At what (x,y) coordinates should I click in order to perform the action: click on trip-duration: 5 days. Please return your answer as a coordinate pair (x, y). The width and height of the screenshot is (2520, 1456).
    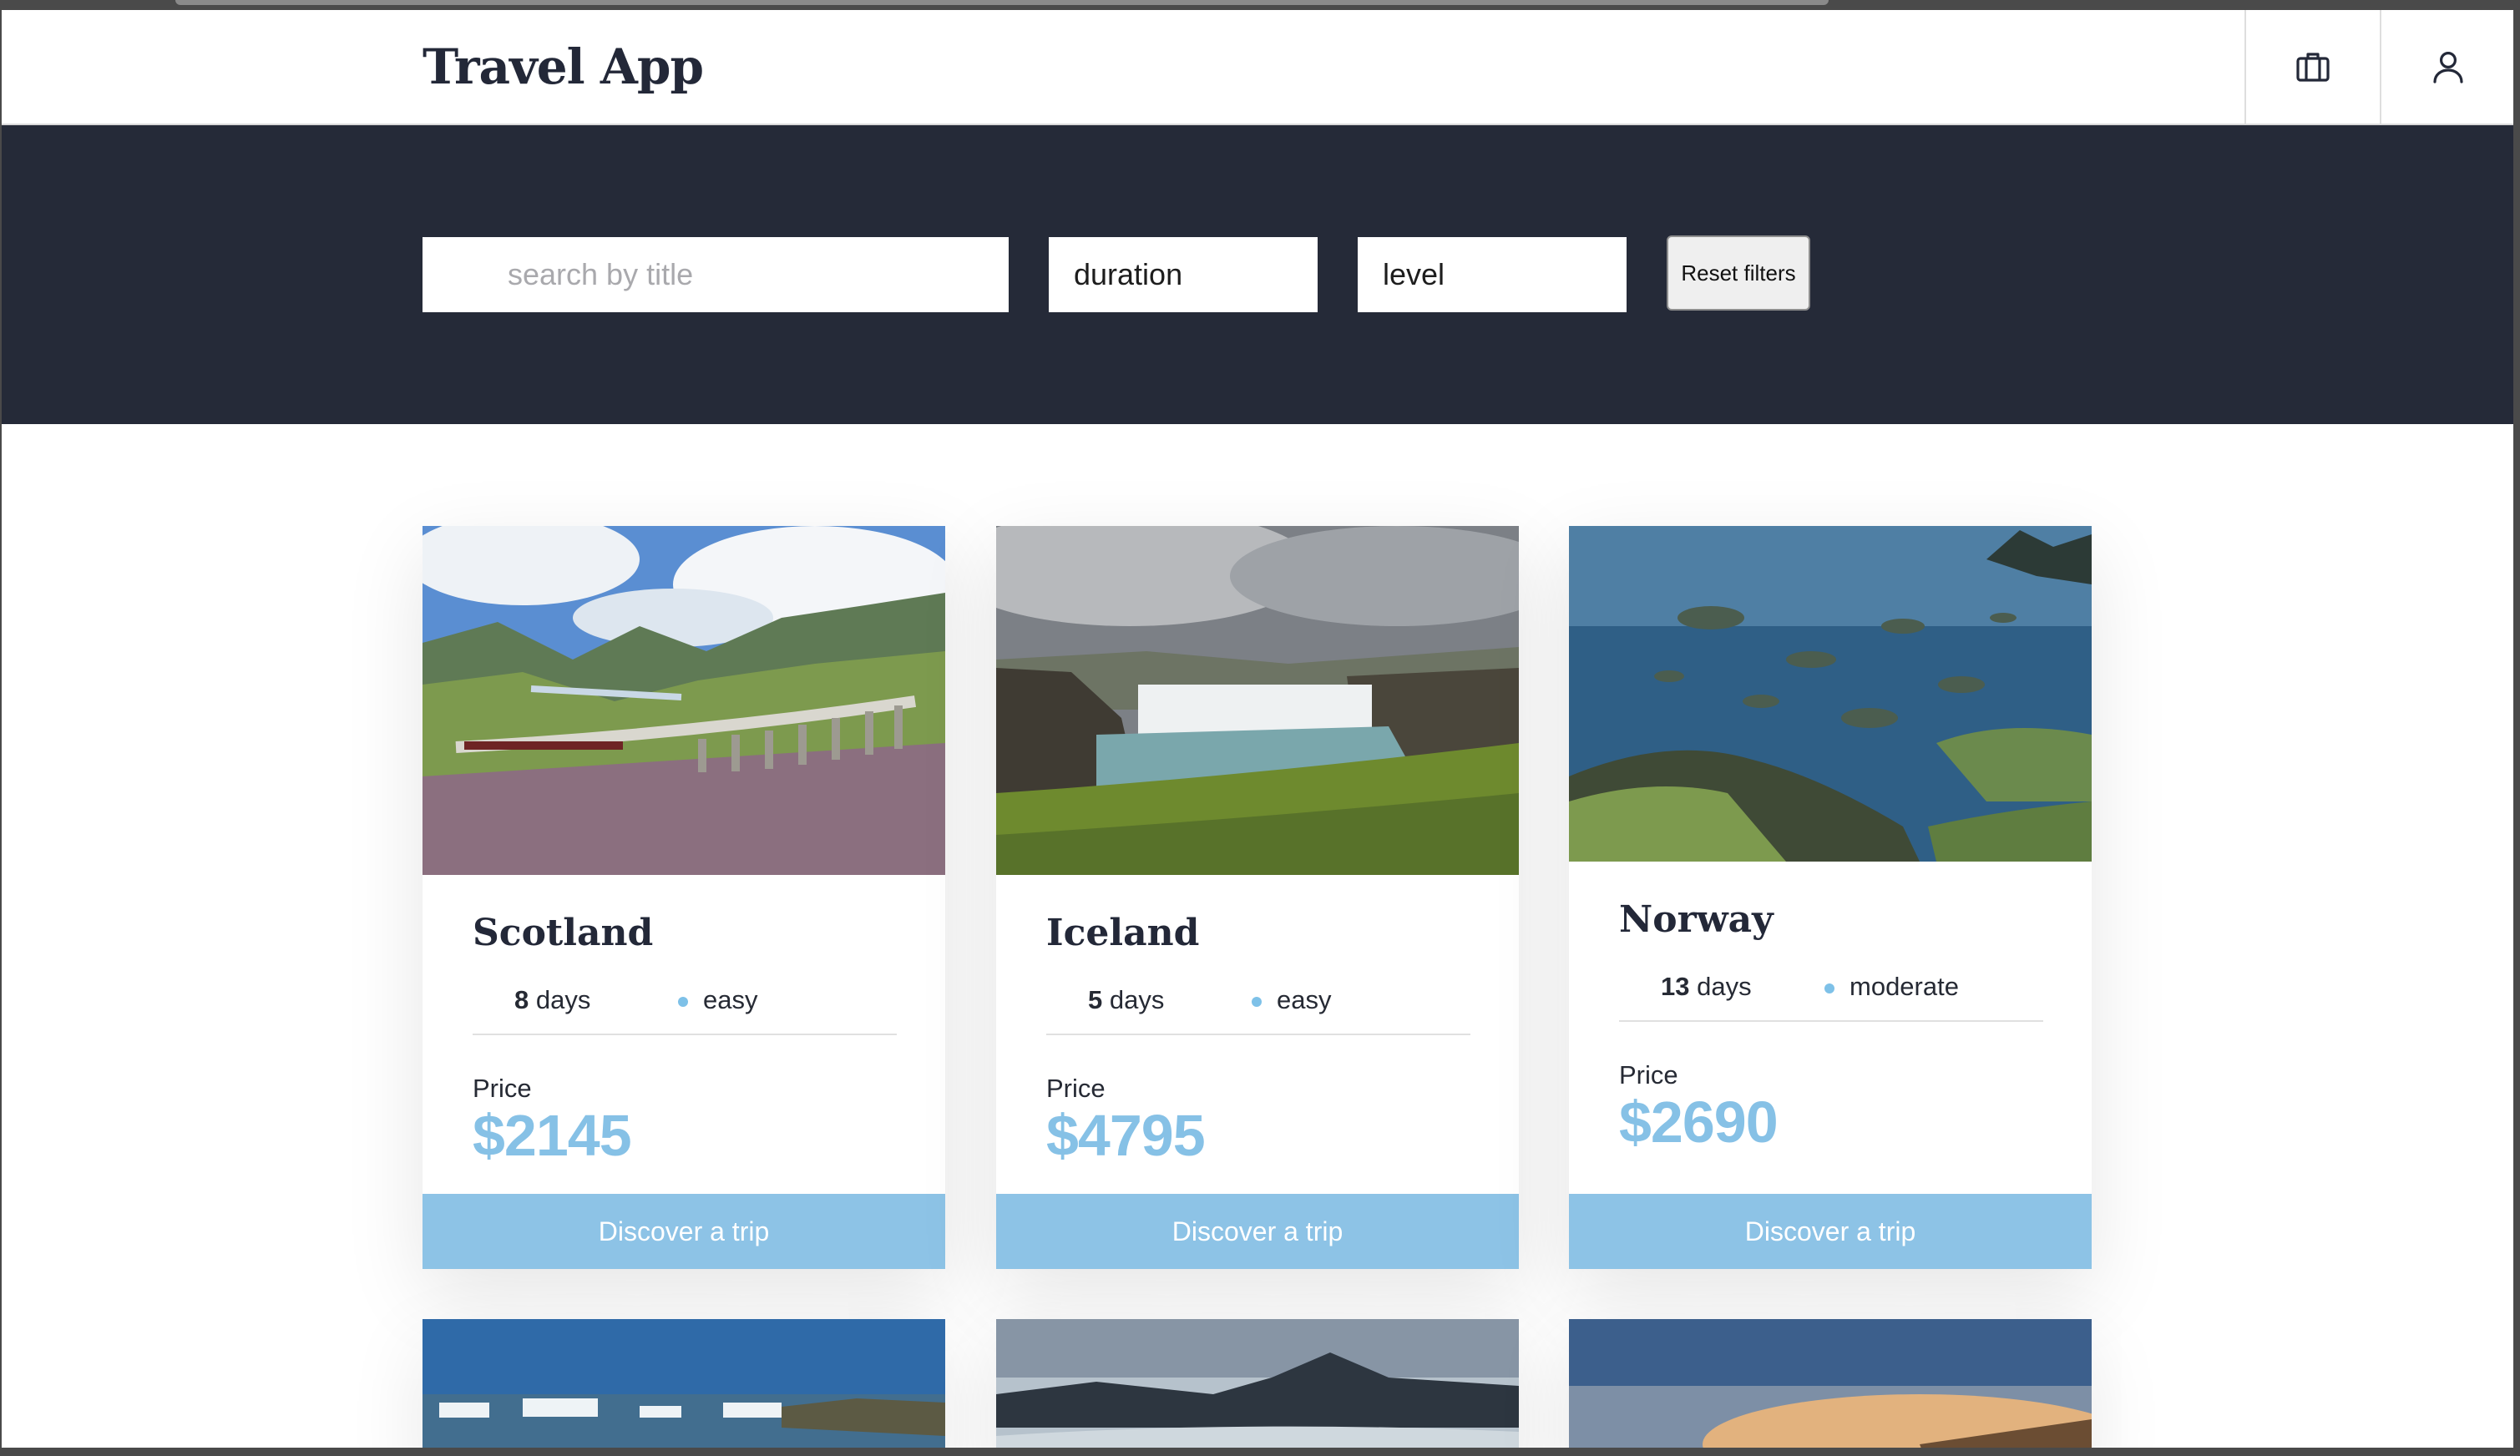
    Looking at the image, I should click on (1126, 999).